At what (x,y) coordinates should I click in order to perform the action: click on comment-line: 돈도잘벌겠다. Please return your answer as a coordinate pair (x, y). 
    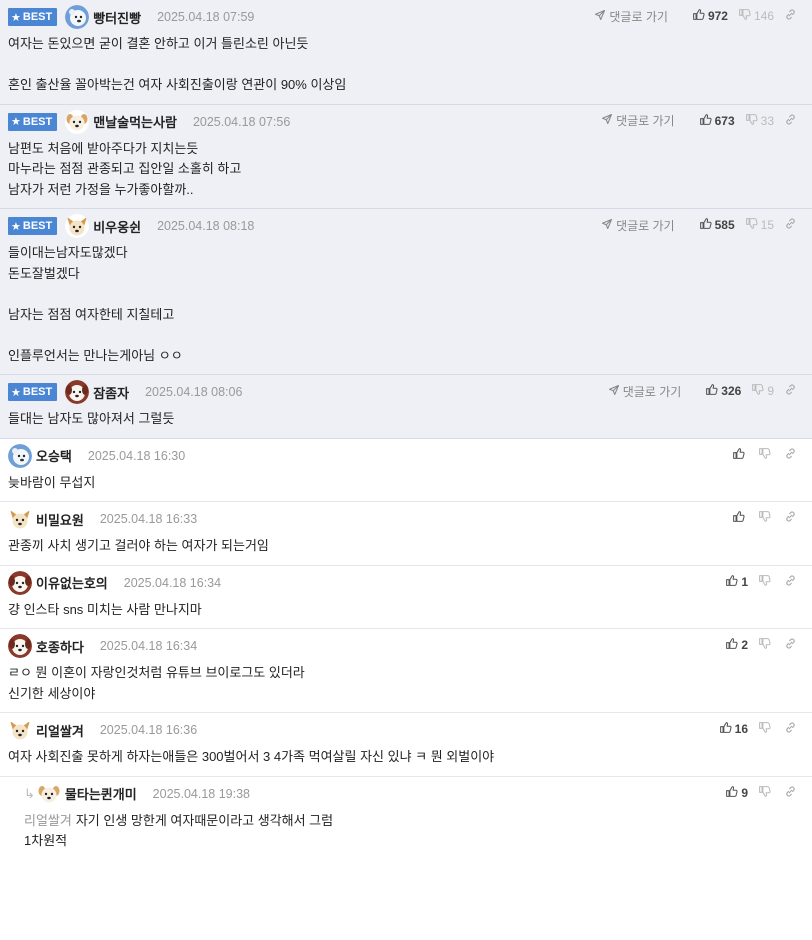
    Looking at the image, I should click on (44, 273).